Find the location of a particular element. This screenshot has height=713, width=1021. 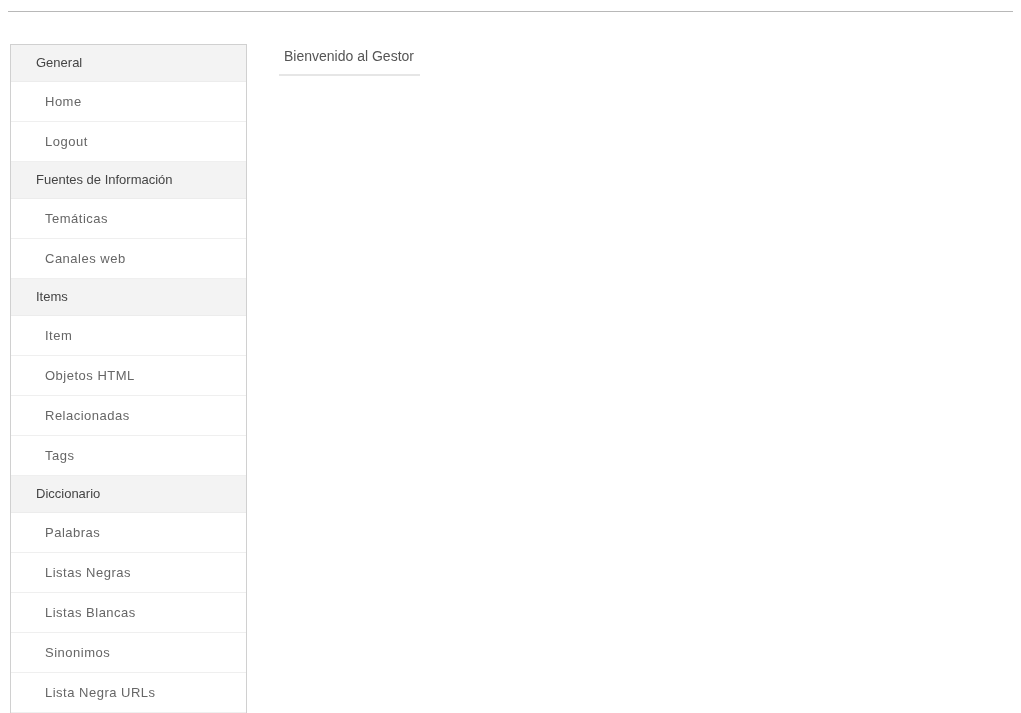

section-heading: Items is located at coordinates (128, 297).